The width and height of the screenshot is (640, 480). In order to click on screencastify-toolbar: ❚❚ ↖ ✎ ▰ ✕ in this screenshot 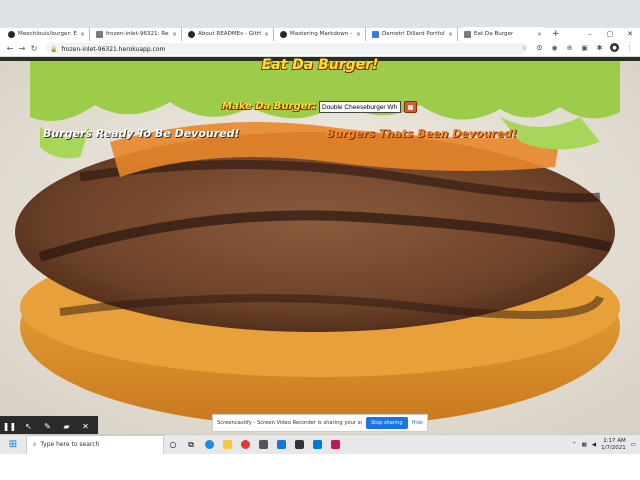, I will do `click(49, 426)`.